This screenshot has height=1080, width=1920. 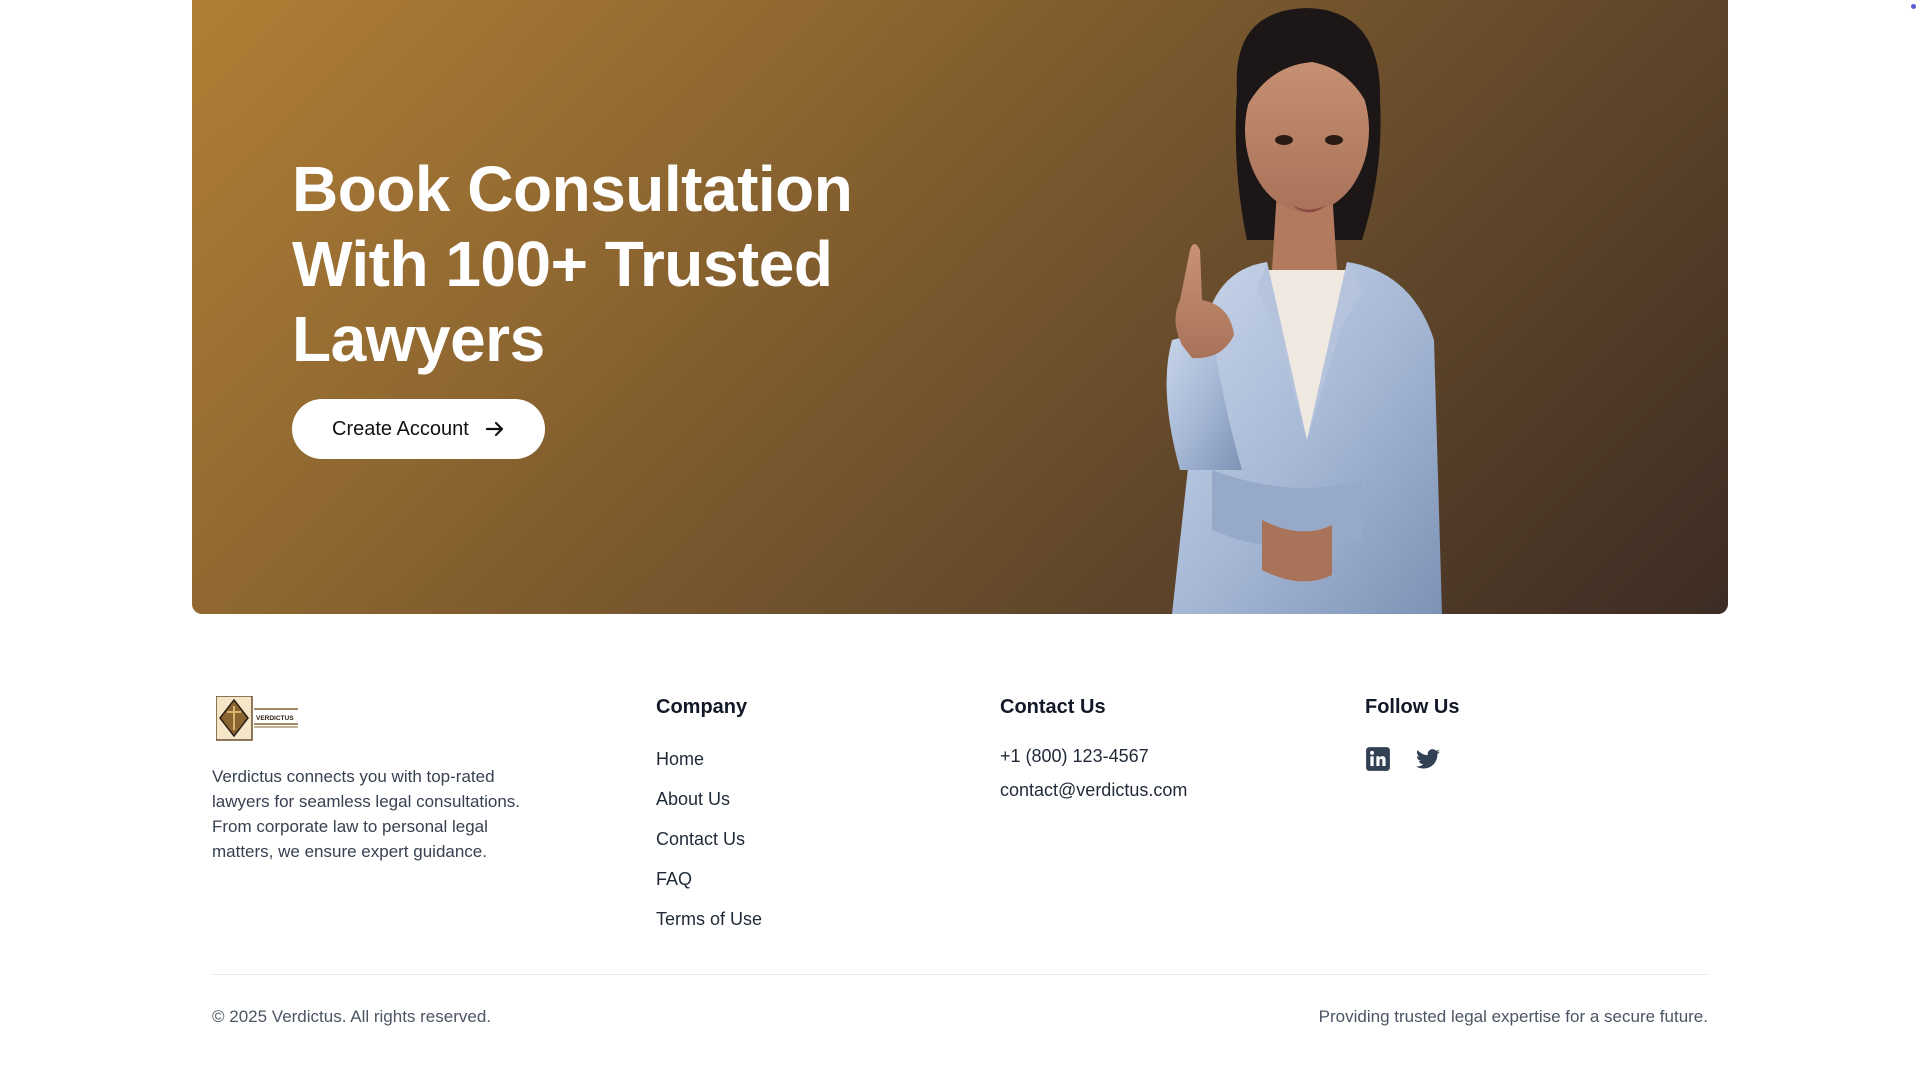 I want to click on footer-link-home: Home, so click(x=709, y=768).